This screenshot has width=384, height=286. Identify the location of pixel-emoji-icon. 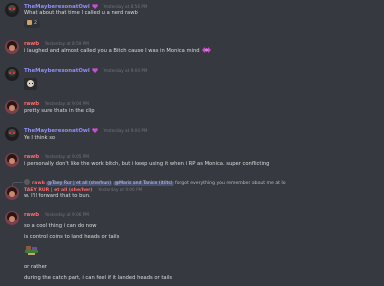
(32, 250).